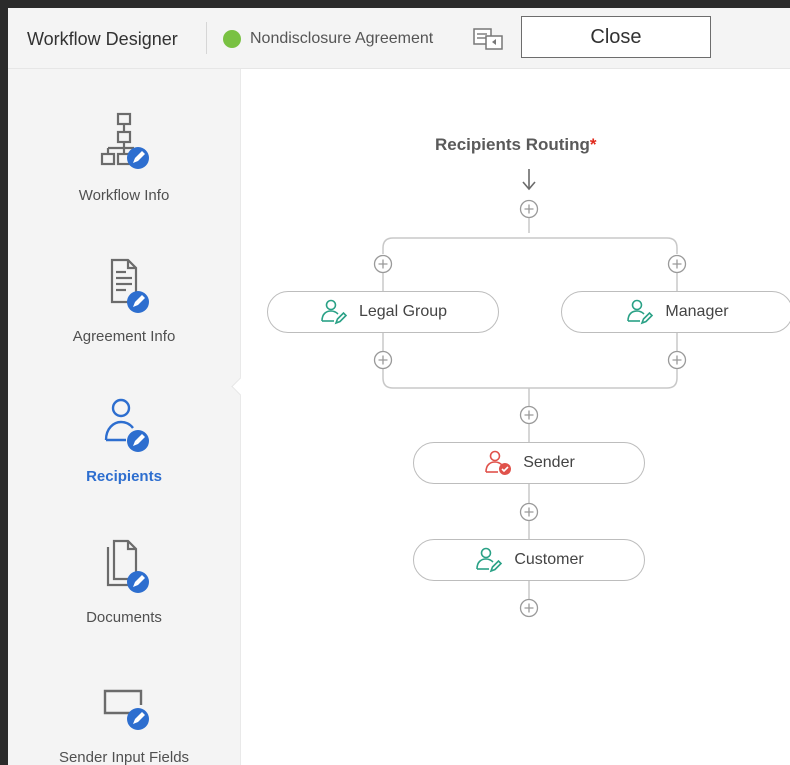 This screenshot has width=790, height=765. I want to click on recipient-node-label: Sender, so click(549, 462).